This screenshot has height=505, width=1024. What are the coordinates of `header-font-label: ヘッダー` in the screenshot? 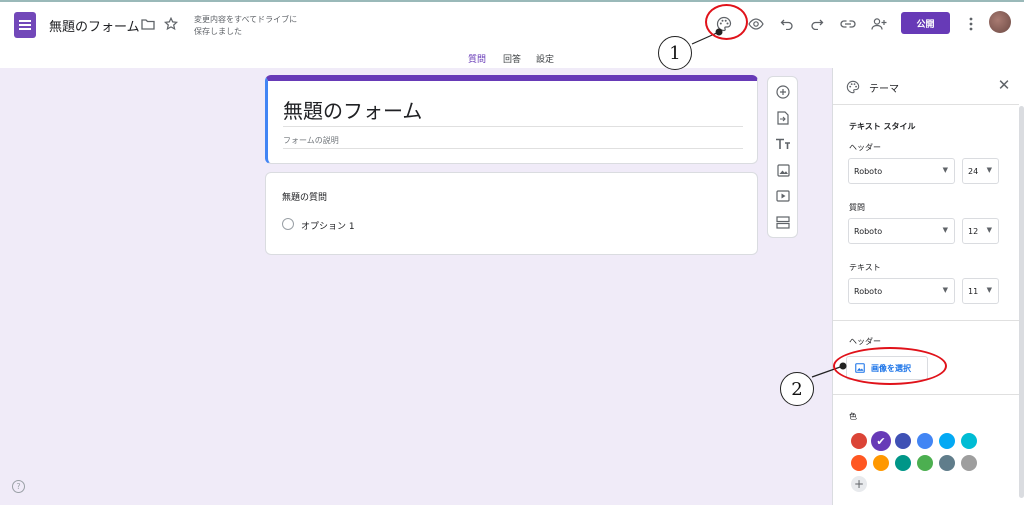 It's located at (865, 147).